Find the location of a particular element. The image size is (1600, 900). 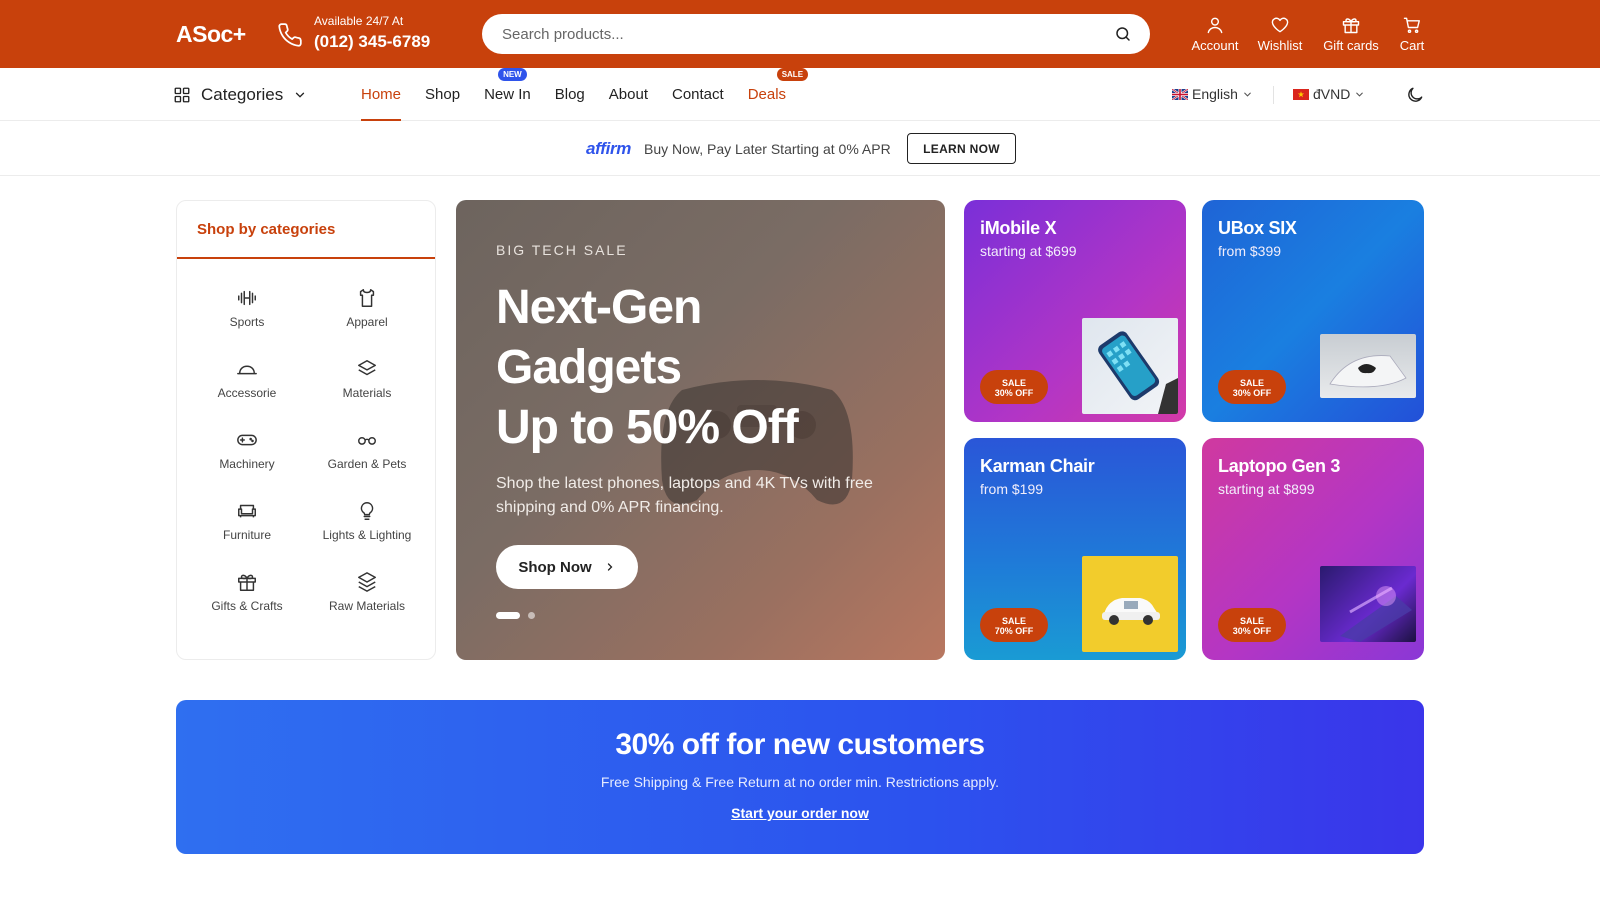

categories-button: Categories is located at coordinates (240, 95).